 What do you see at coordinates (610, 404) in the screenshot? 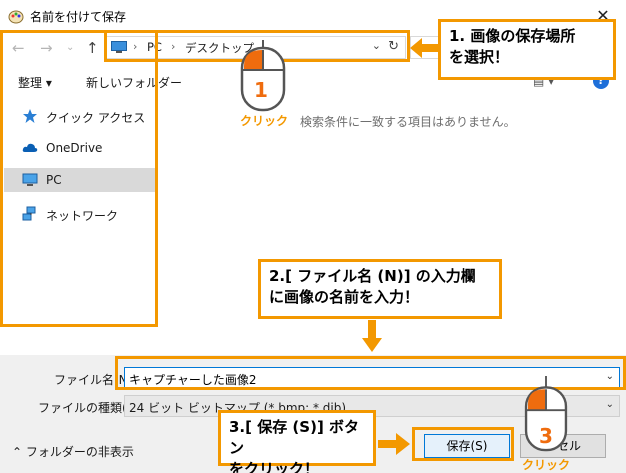
I see `chevron-down-icon: ⌄` at bounding box center [610, 404].